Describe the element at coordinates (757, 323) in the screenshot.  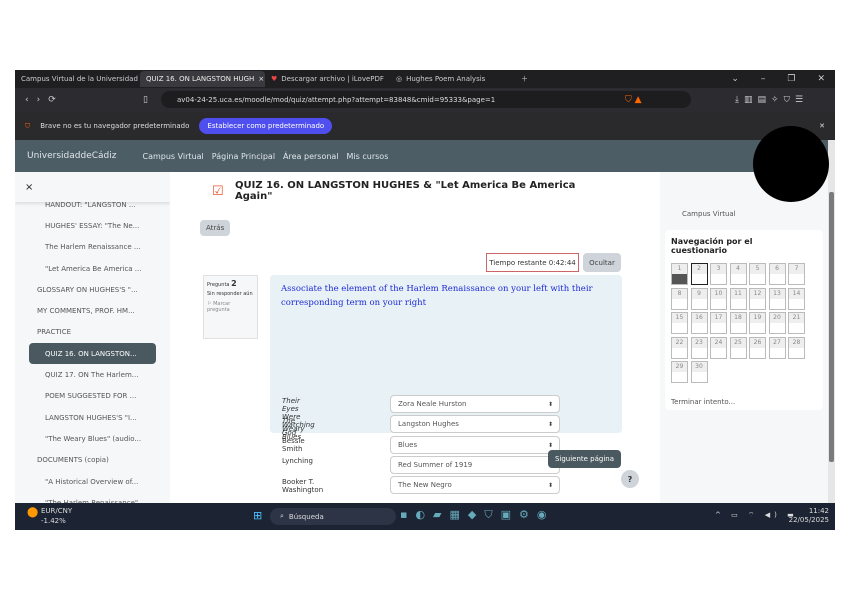
I see `question-nav-button: 19` at that location.